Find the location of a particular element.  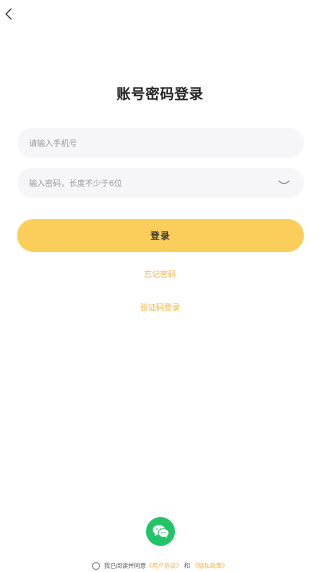

password-field is located at coordinates (160, 183).